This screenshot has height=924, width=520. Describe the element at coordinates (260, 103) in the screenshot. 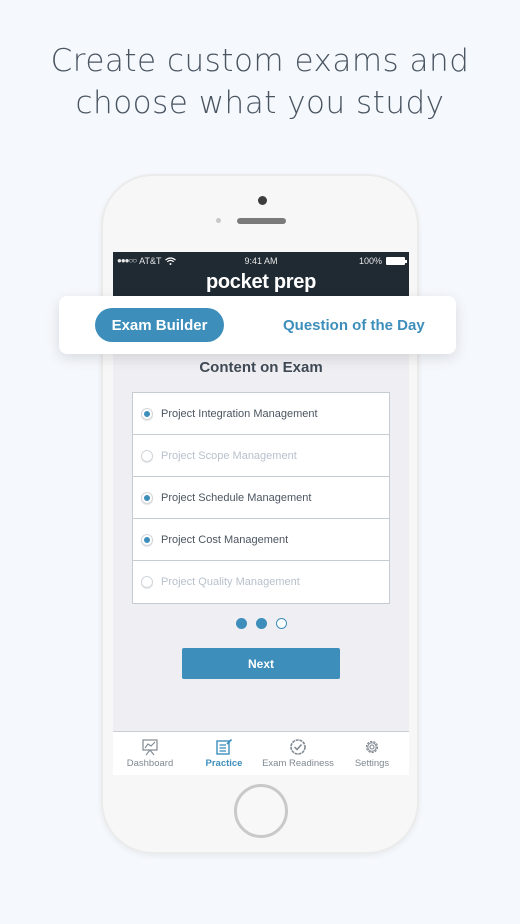

I see `headline-line-2: choose what you study` at that location.